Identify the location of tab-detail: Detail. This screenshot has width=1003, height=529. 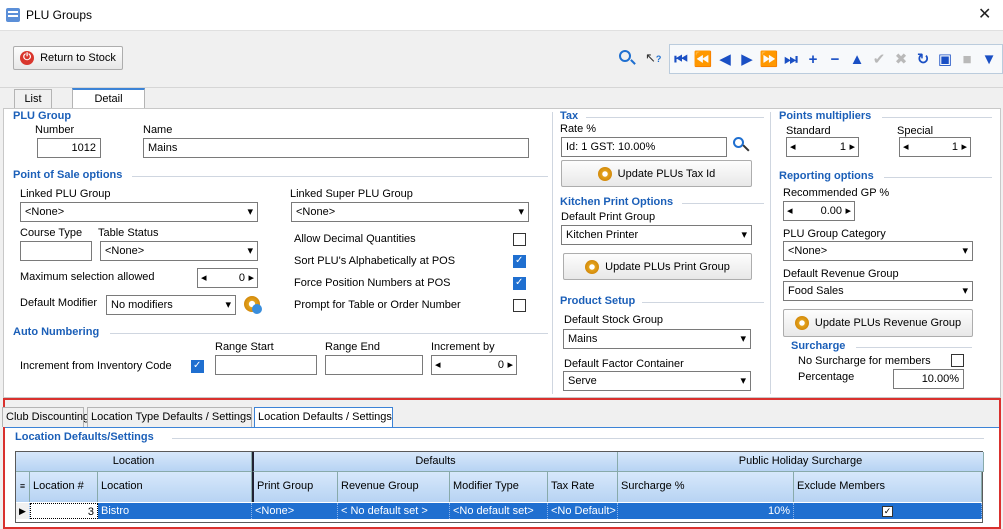
(108, 98).